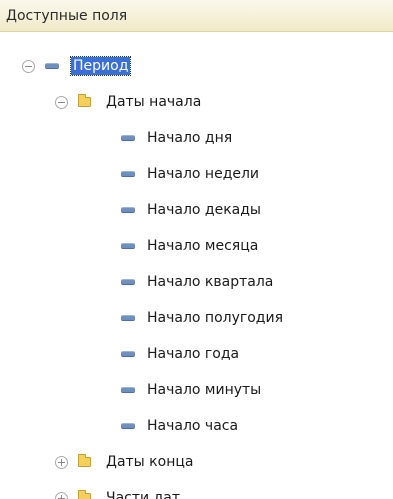 This screenshot has height=499, width=393. Describe the element at coordinates (196, 16) in the screenshot. I see `panel-header: Доступные поля` at that location.